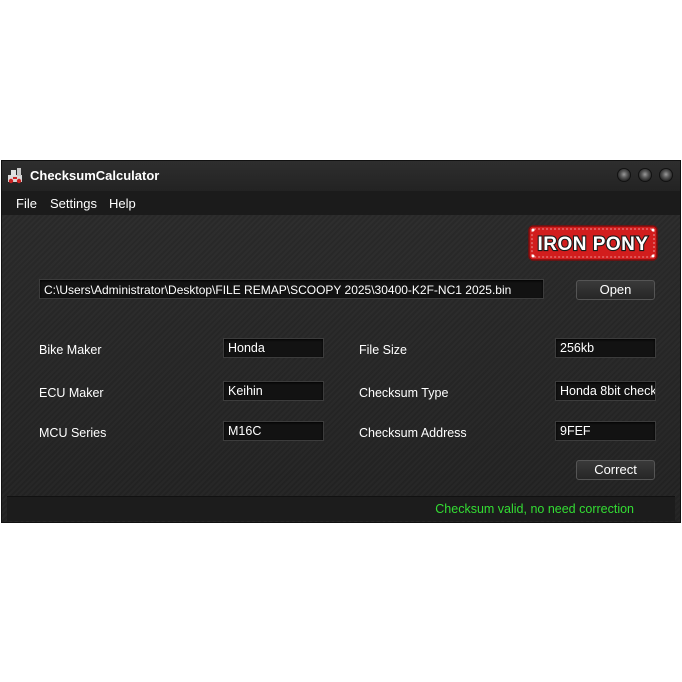  What do you see at coordinates (624, 175) in the screenshot?
I see `minimize-button` at bounding box center [624, 175].